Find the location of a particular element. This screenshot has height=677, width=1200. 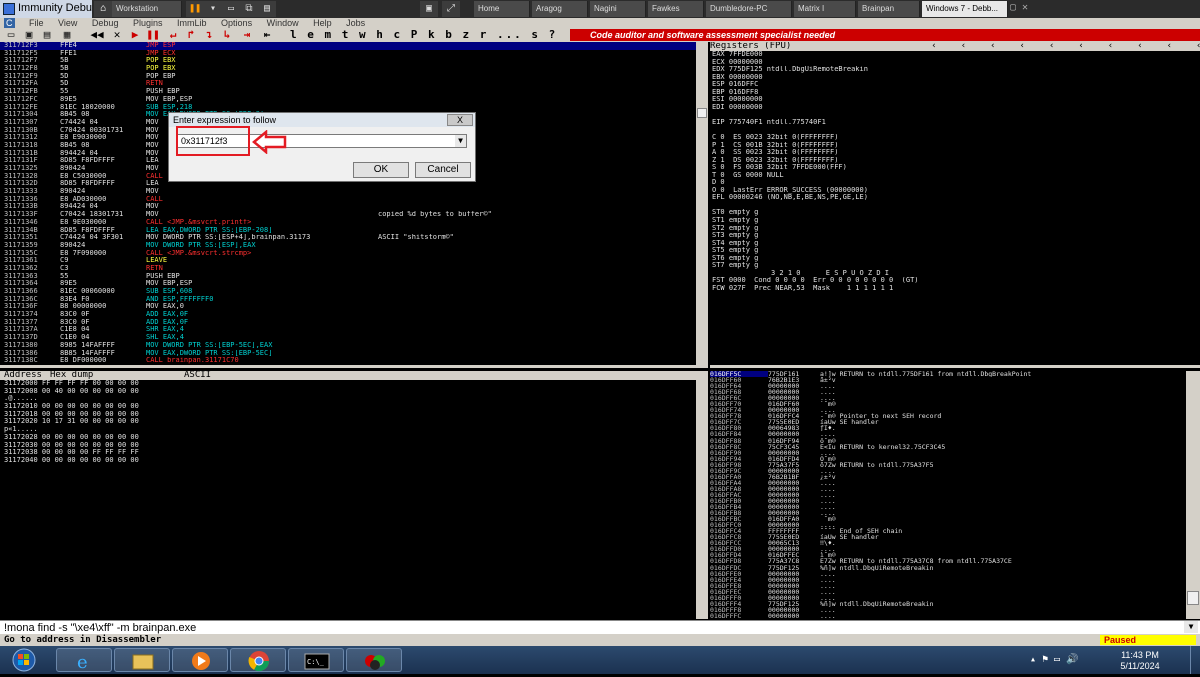

media-player-icon is located at coordinates (200, 660).